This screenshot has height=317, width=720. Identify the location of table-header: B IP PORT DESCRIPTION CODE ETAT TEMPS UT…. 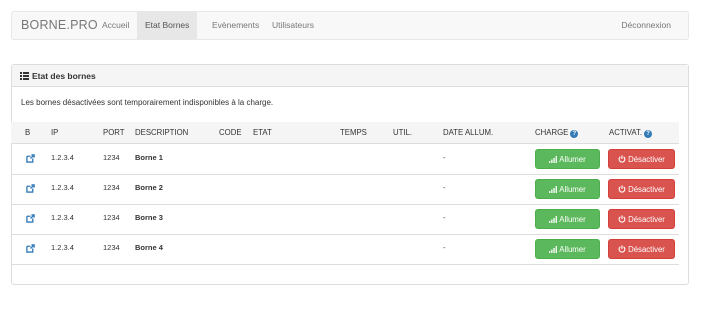
(345, 133).